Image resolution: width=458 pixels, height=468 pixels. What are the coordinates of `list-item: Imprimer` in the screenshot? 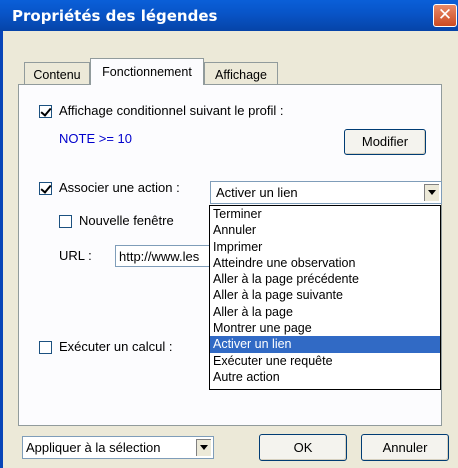 It's located at (325, 247).